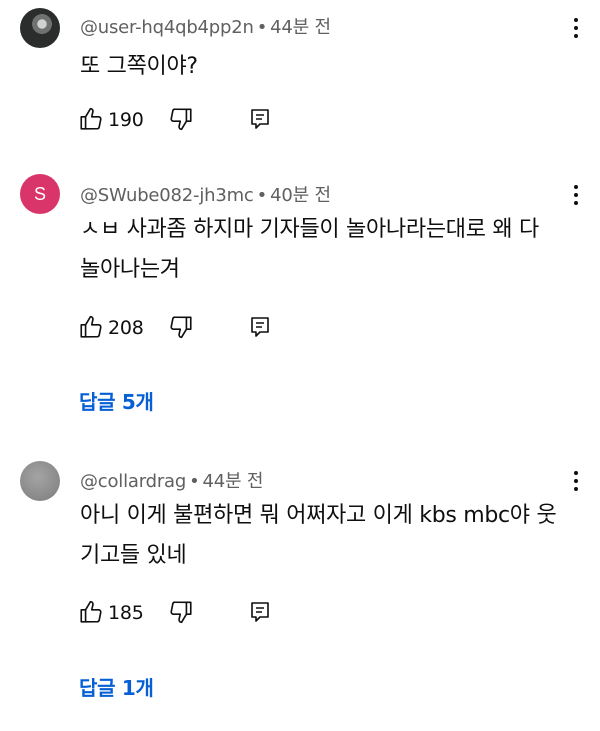 Image resolution: width=600 pixels, height=731 pixels. What do you see at coordinates (309, 249) in the screenshot?
I see `comment-text: ㅅㅂ 사과좀 하지마 기자들이 놀아나라는대로 왜 다 놀아나는겨` at bounding box center [309, 249].